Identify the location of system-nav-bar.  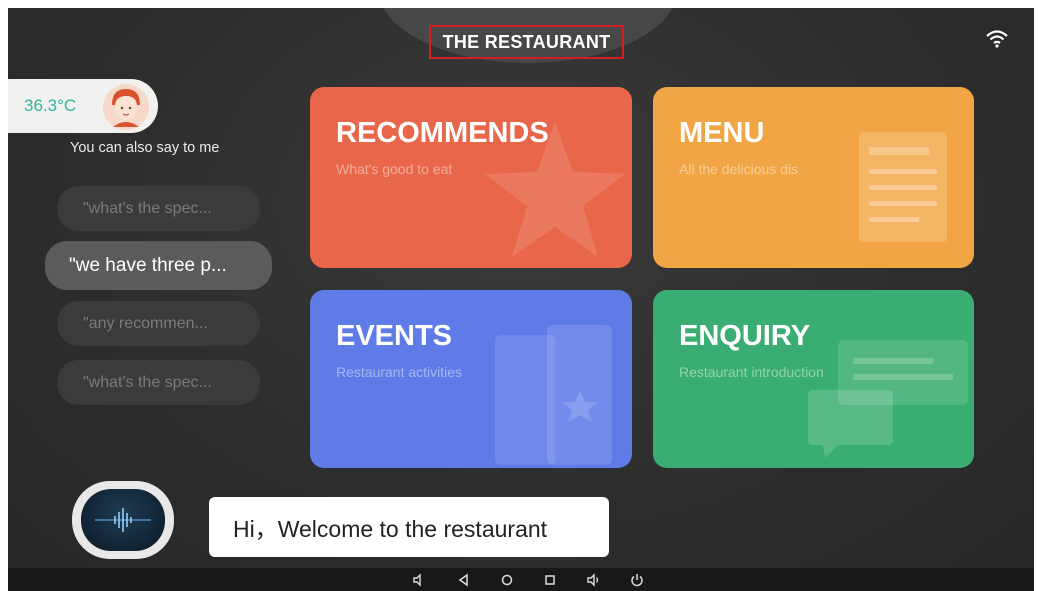
(521, 579).